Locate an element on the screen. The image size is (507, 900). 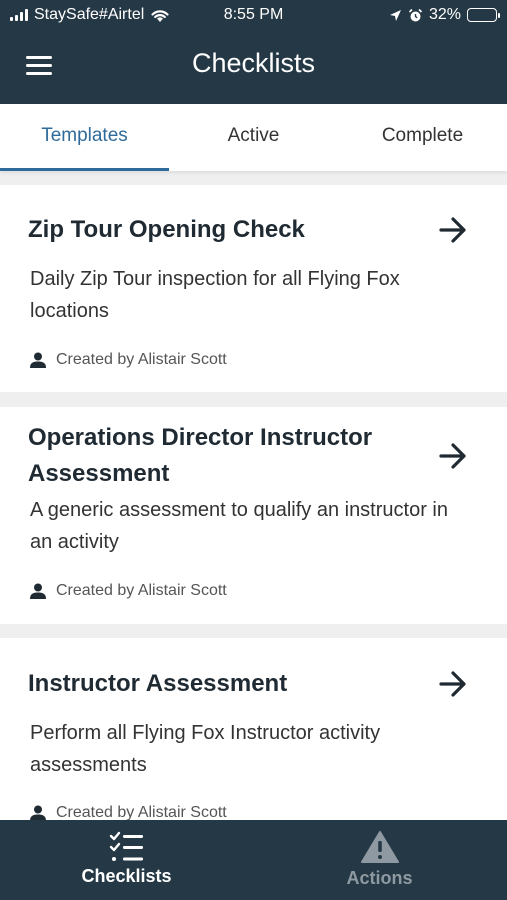
checklist-icon is located at coordinates (126, 846).